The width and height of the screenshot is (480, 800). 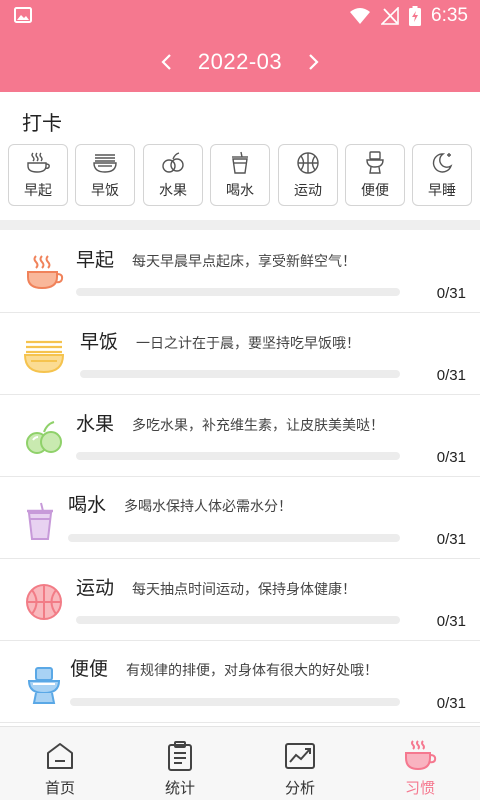 I want to click on habit-name: 运动, so click(x=95, y=588).